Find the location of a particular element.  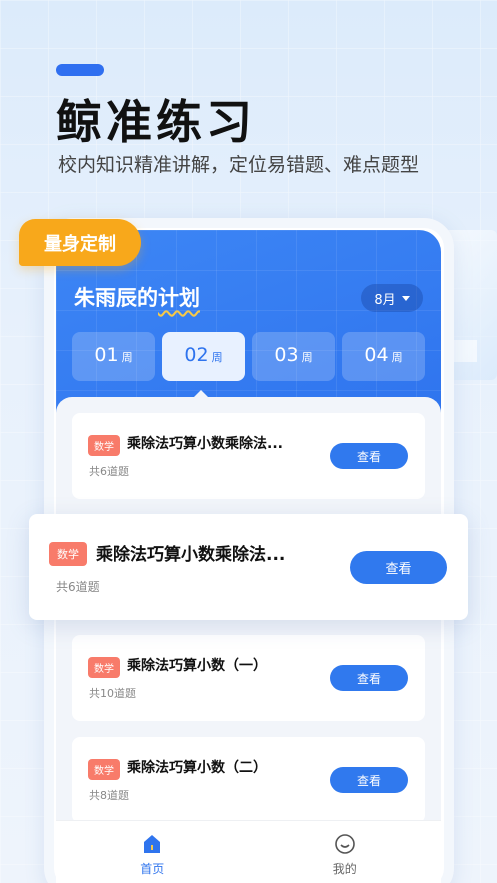

week-number: 02 is located at coordinates (196, 355).